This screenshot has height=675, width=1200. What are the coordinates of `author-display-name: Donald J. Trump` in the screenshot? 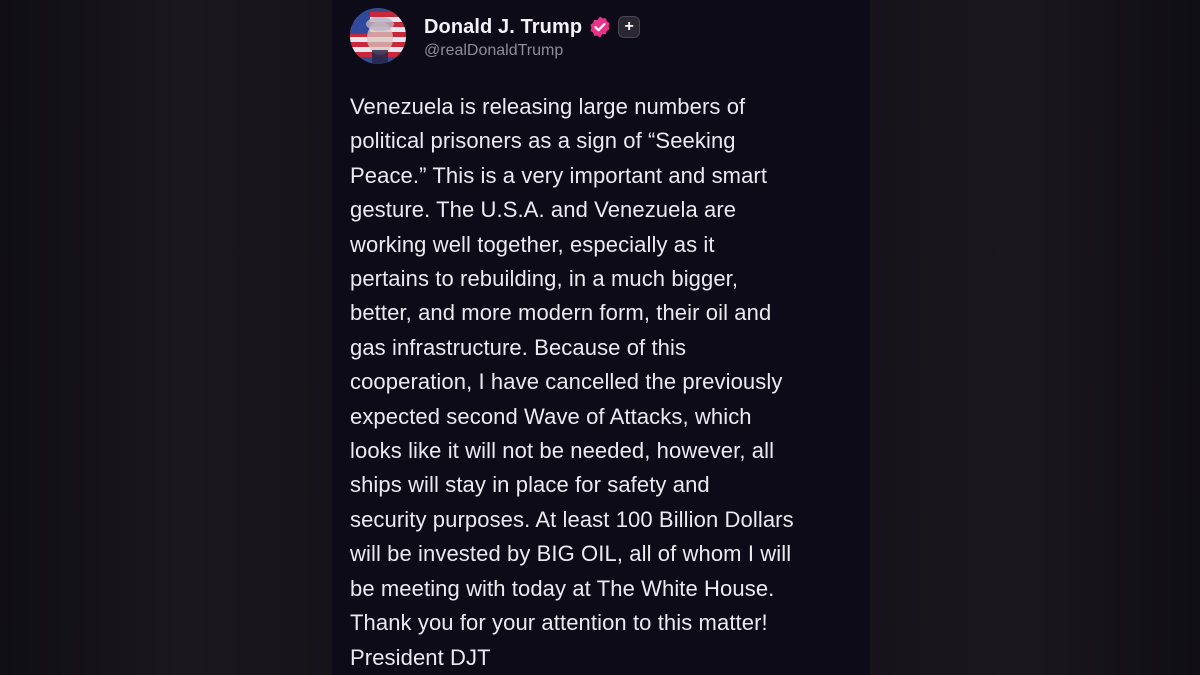 It's located at (503, 27).